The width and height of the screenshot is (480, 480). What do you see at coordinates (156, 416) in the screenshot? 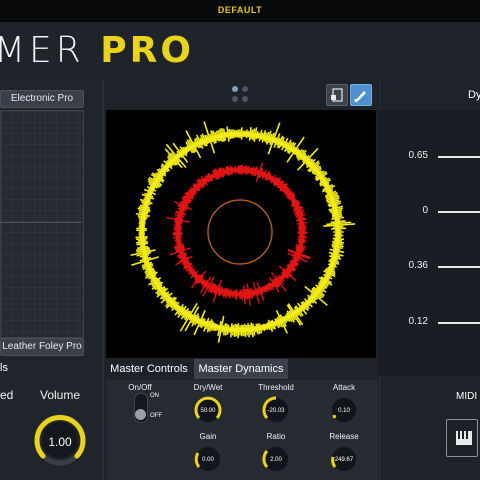
I see `toggle-off-label: OFF` at bounding box center [156, 416].